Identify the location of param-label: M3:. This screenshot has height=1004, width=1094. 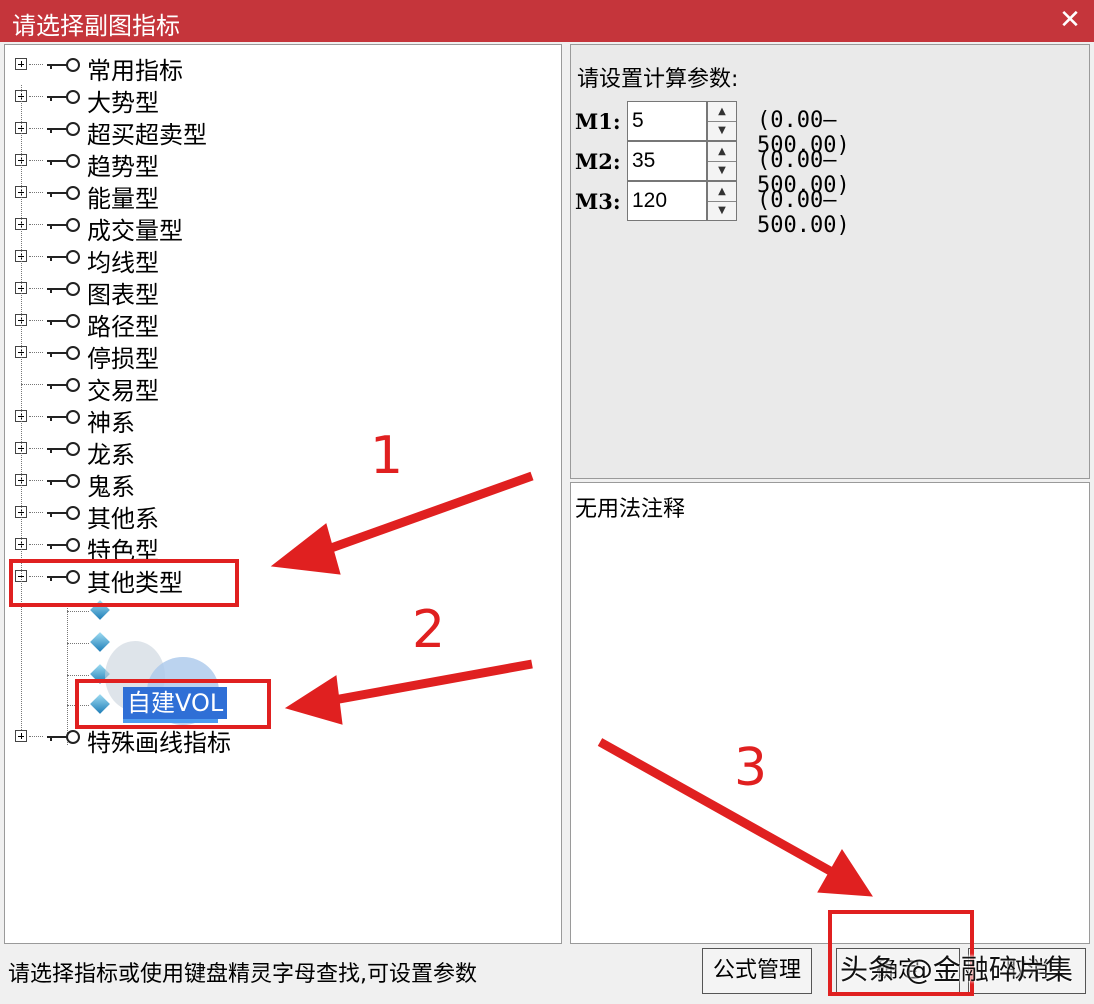
(598, 201).